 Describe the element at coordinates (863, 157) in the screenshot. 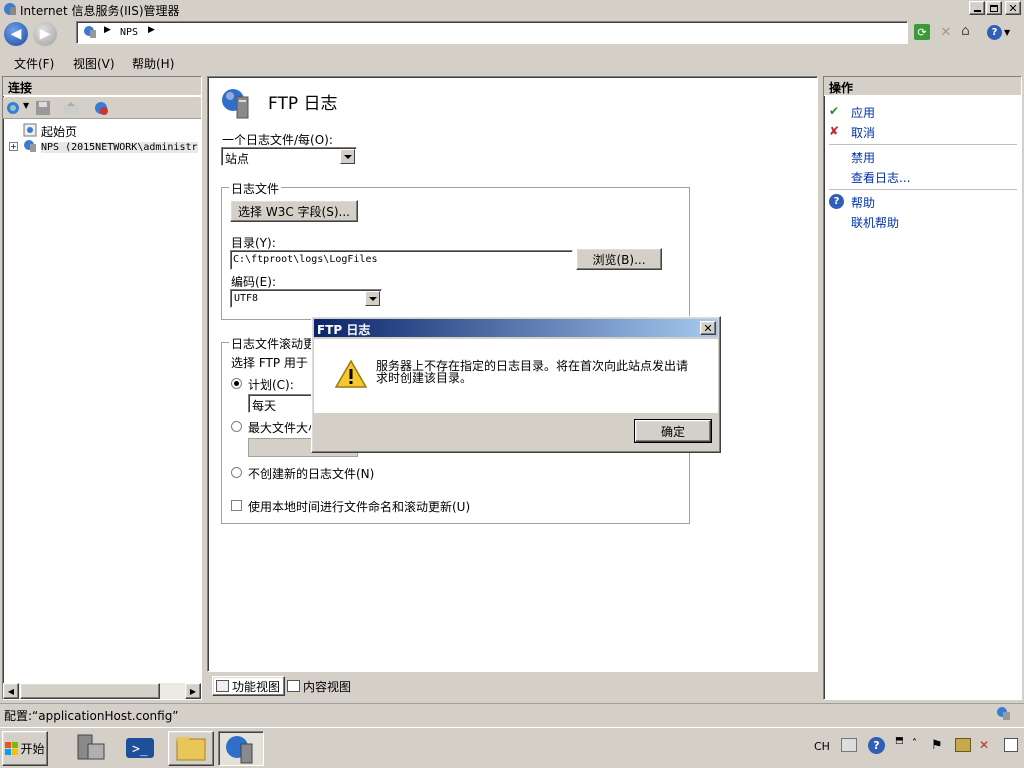

I see `action-disable: 禁用` at that location.